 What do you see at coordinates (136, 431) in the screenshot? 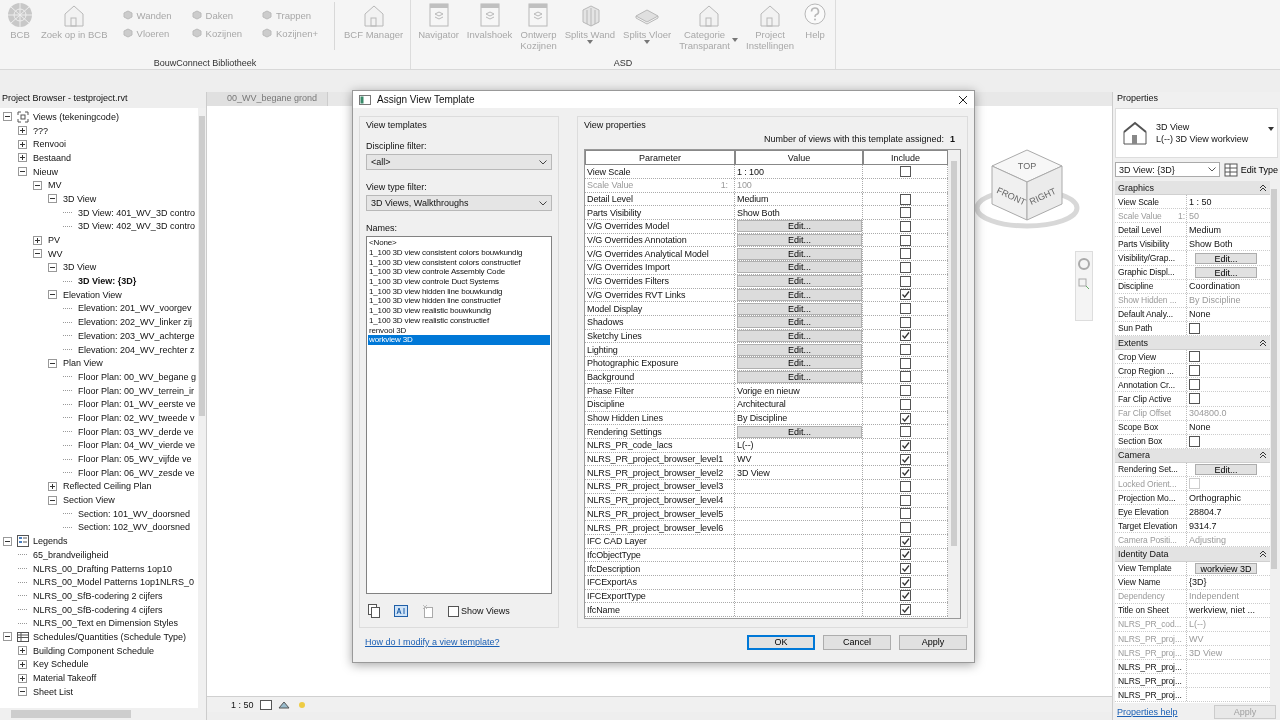
I see `tree-item: Floor Plan: 03_WV_derde ve` at bounding box center [136, 431].